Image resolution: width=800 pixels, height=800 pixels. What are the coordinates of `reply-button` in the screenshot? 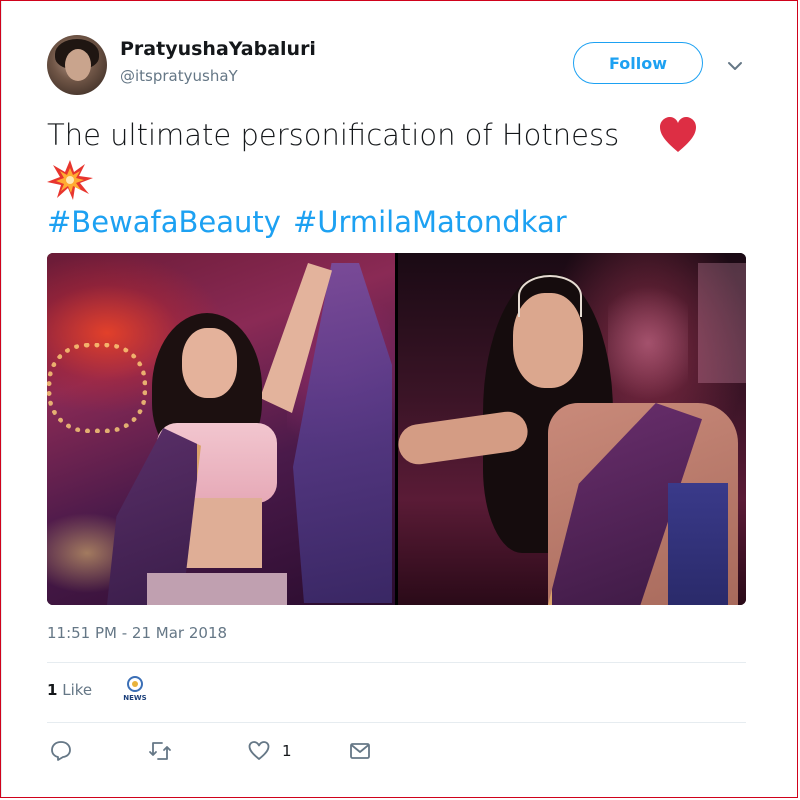 It's located at (61, 751).